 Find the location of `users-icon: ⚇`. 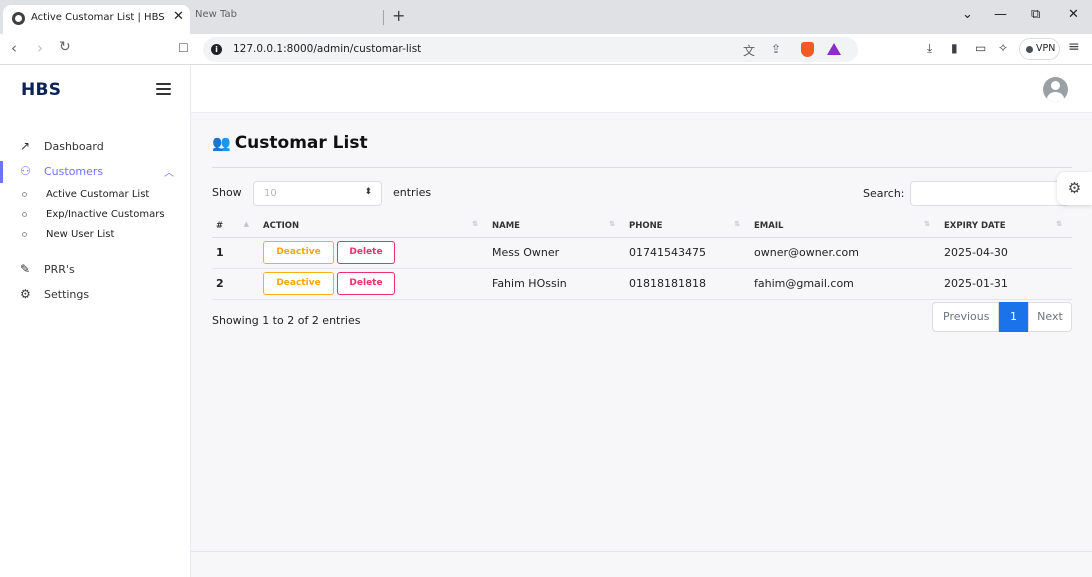

users-icon: ⚇ is located at coordinates (25, 171).